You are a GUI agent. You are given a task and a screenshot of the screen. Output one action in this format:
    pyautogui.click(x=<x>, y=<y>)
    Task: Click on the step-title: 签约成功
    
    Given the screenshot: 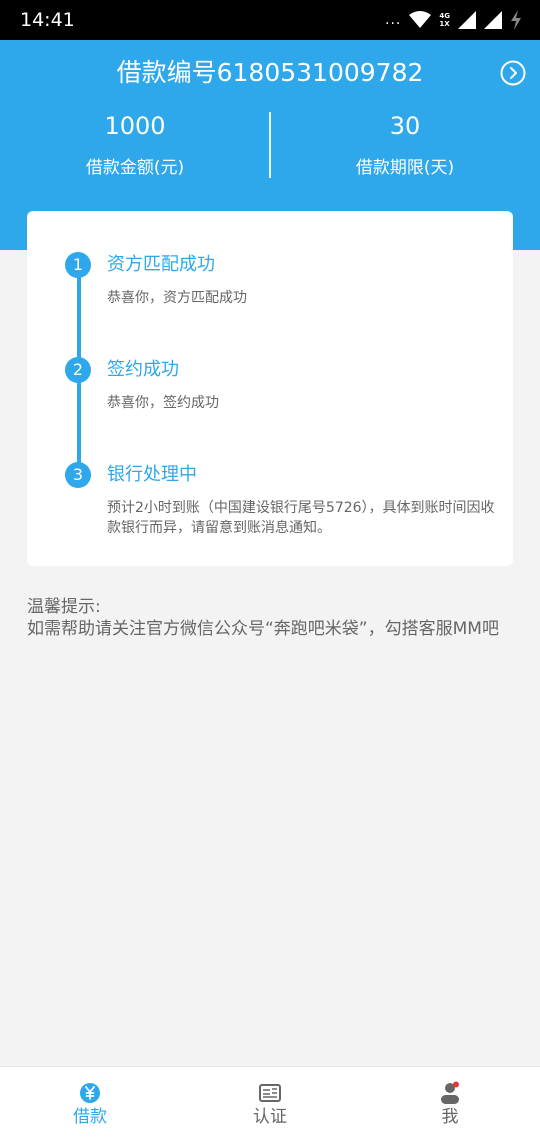 What is the action you would take?
    pyautogui.click(x=143, y=369)
    